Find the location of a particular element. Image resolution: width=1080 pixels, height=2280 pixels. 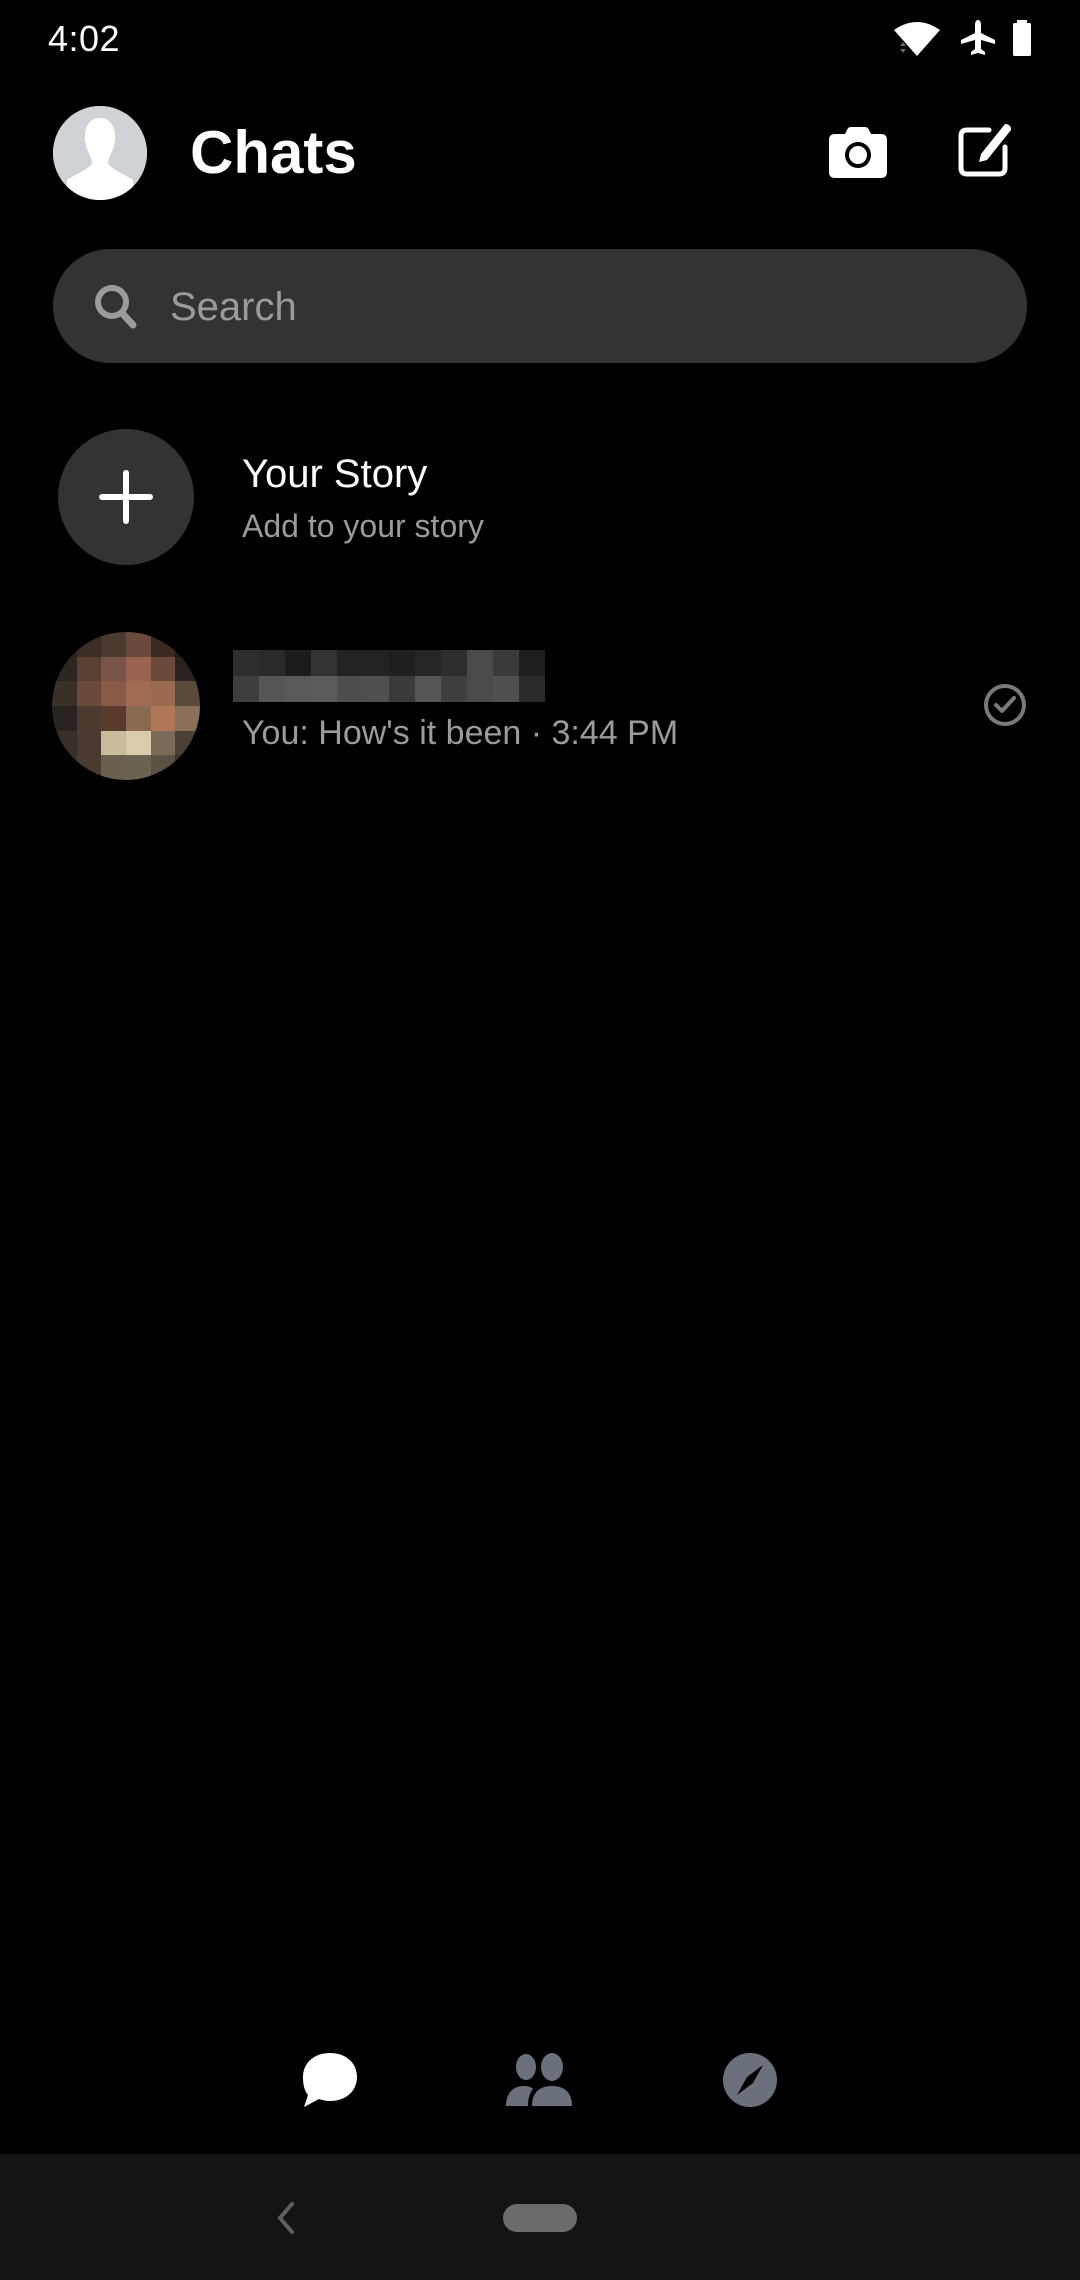

people-icon is located at coordinates (539, 2079).